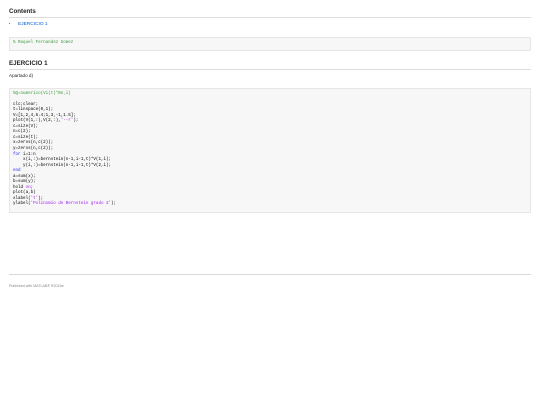 The image size is (540, 405). Describe the element at coordinates (22, 204) in the screenshot. I see `code-token: ylabel(` at that location.